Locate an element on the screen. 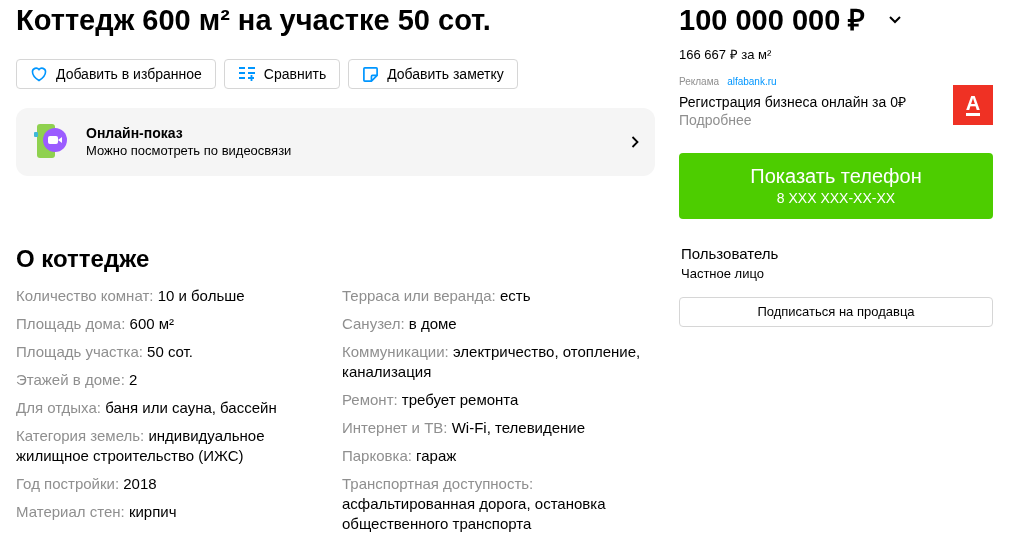  seller-name: Пользователь is located at coordinates (837, 253).